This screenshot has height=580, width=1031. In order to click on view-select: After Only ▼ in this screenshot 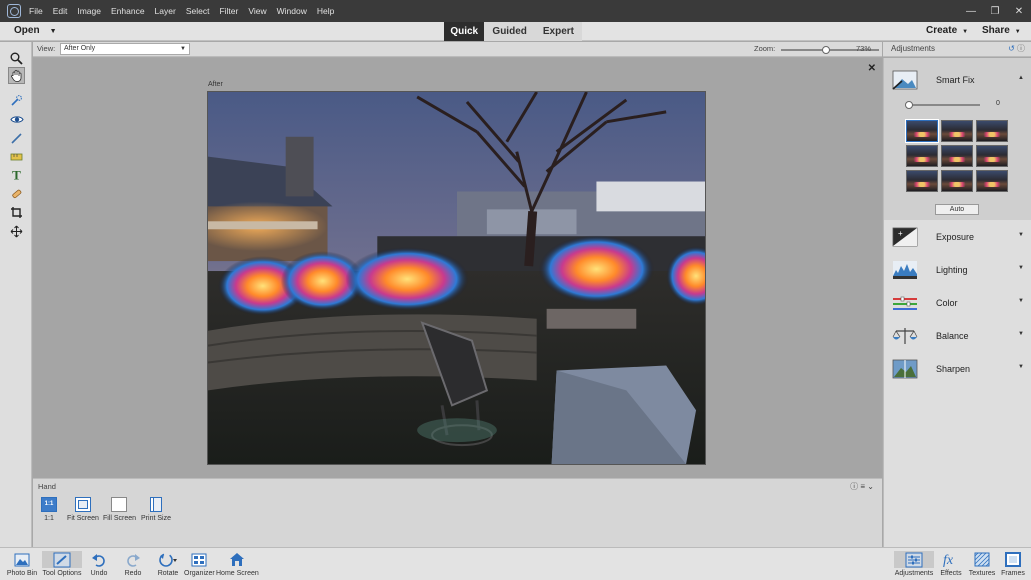, I will do `click(125, 49)`.